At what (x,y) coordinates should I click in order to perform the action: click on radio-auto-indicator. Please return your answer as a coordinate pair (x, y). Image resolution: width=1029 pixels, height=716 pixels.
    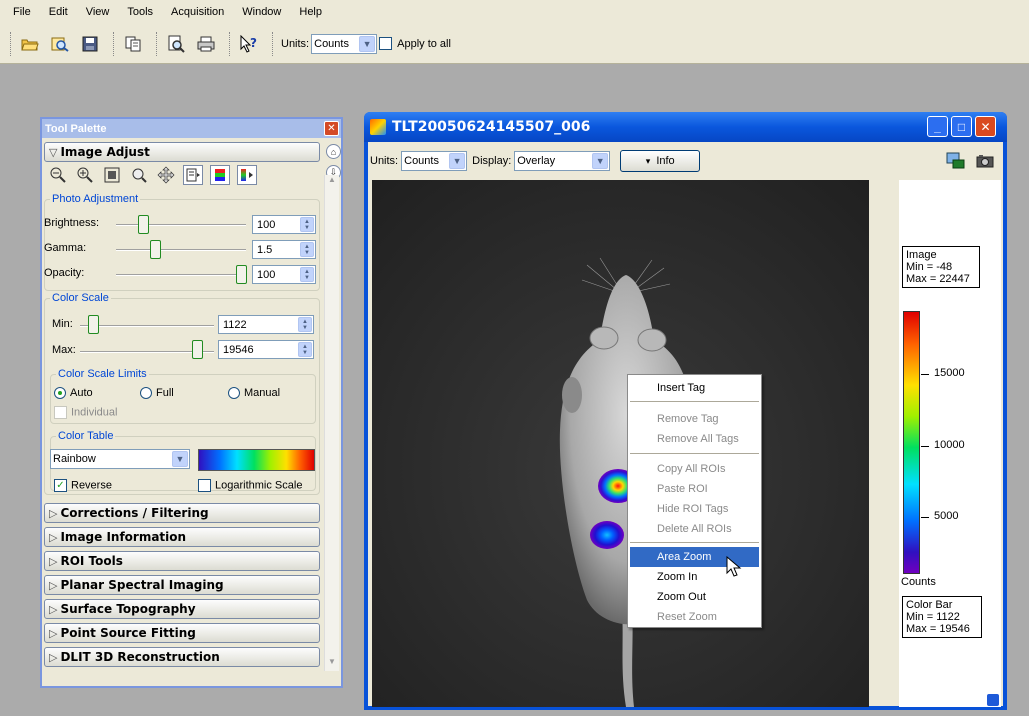
    Looking at the image, I should click on (60, 393).